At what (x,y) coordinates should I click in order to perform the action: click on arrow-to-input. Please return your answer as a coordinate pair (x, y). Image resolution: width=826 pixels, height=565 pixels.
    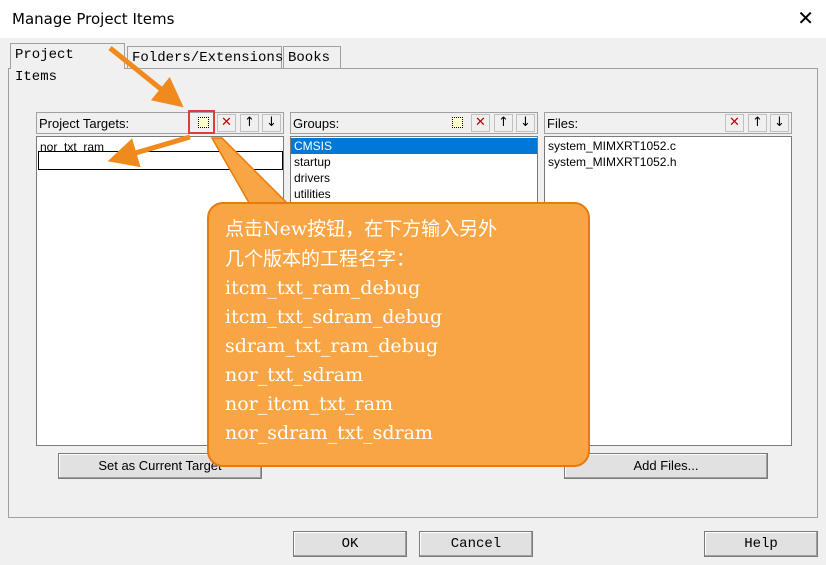
    Looking at the image, I should click on (149, 151).